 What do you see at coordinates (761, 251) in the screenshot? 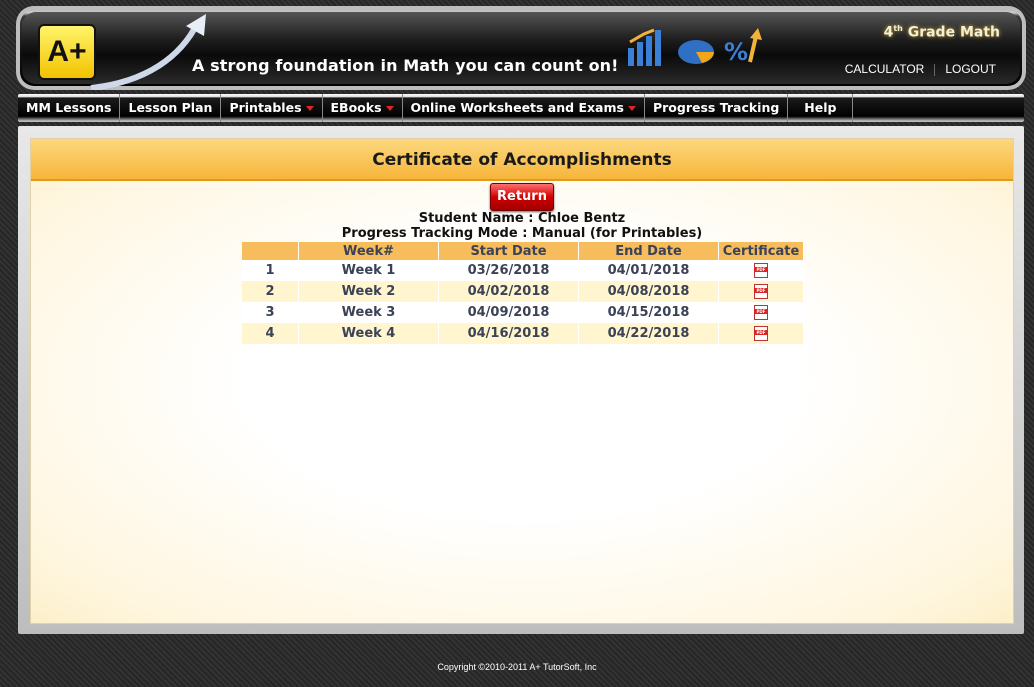
I see `col-header-certificate: Certificate` at bounding box center [761, 251].